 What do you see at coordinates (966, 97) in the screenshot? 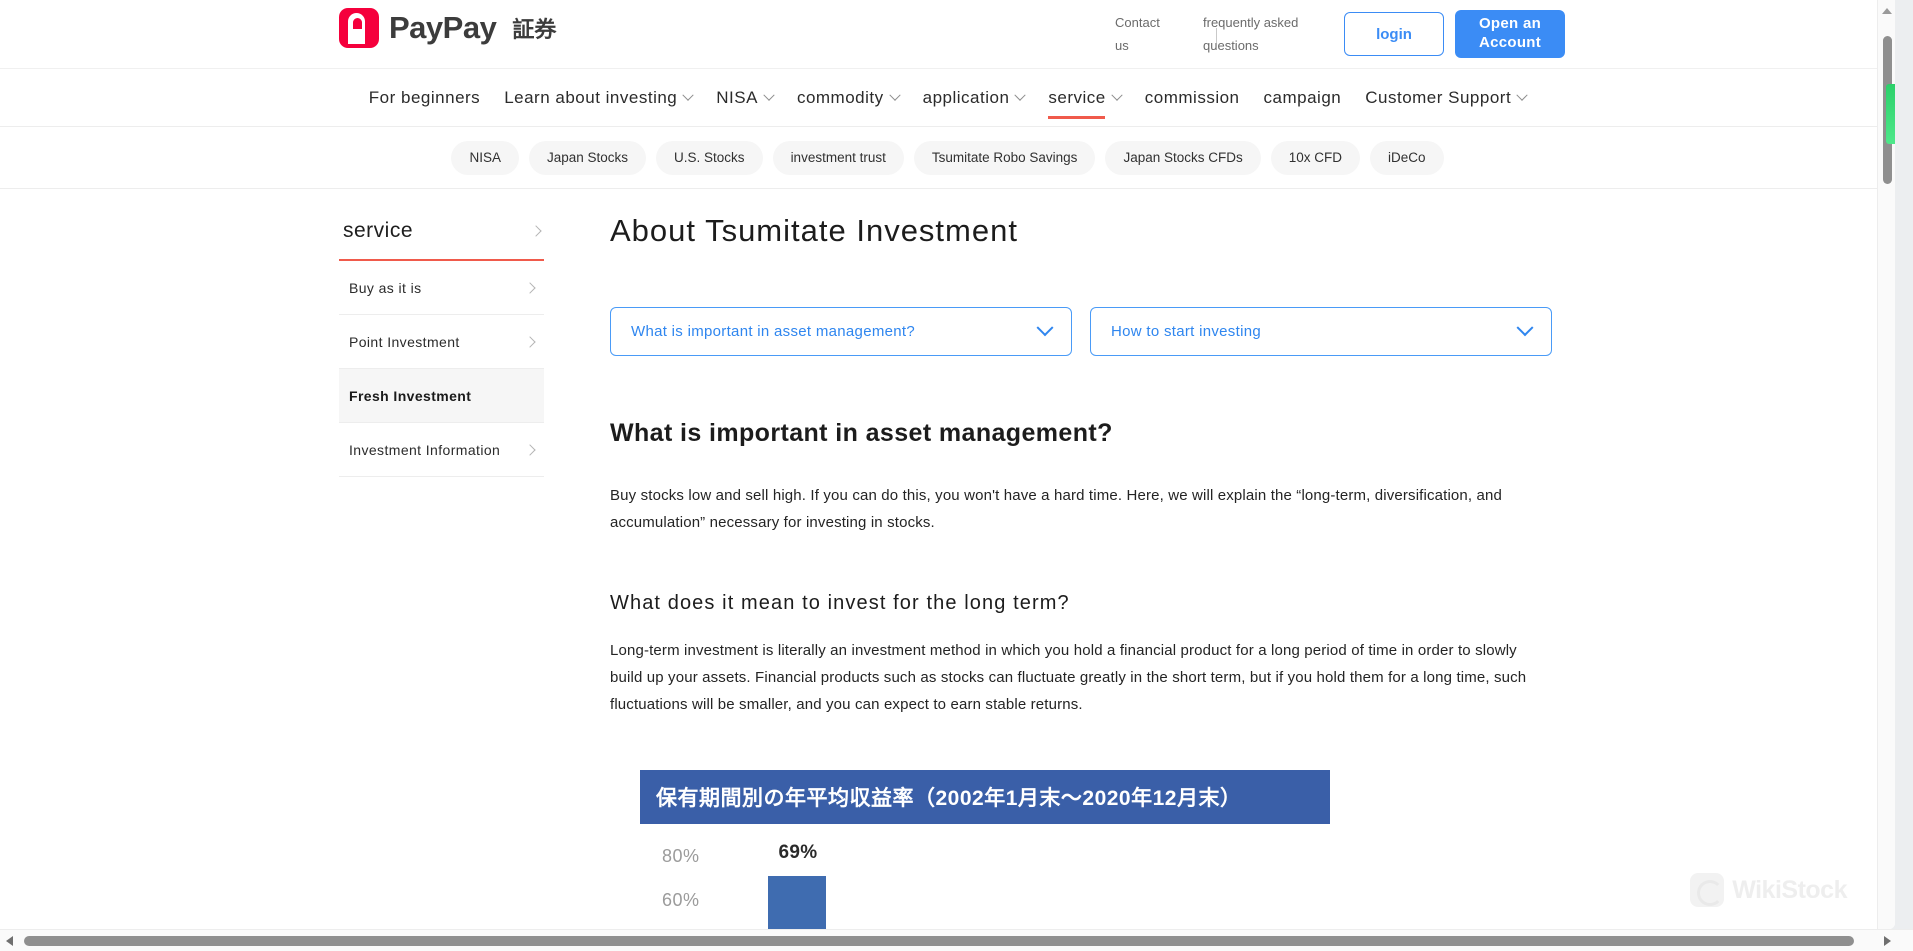
I see `nav-item-label: application` at bounding box center [966, 97].